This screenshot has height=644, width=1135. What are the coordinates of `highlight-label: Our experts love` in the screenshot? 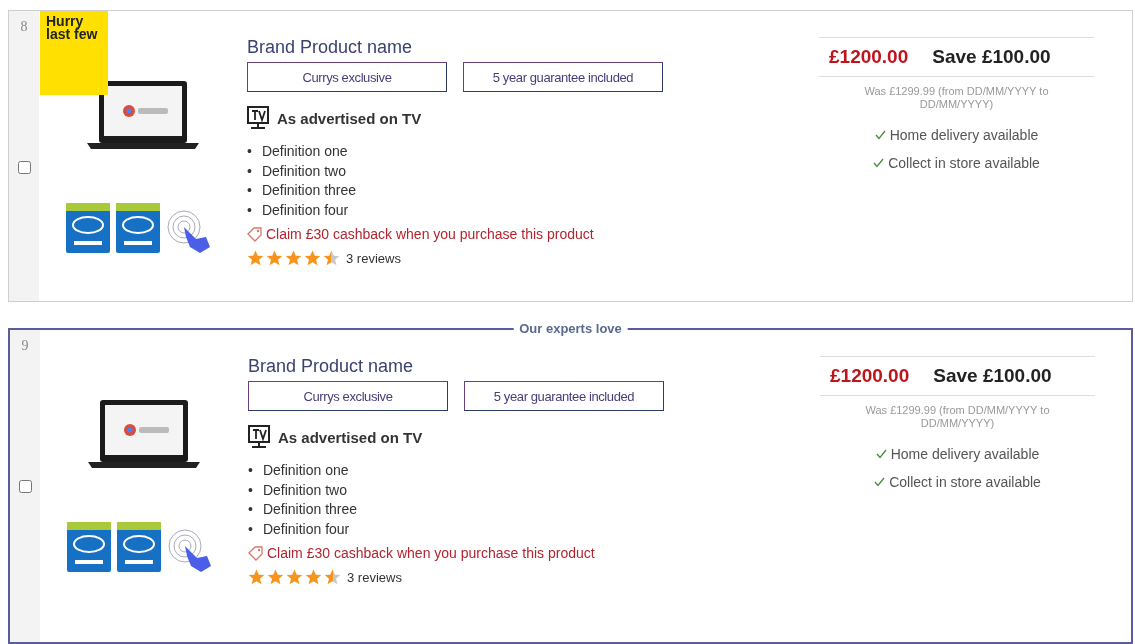 It's located at (570, 328).